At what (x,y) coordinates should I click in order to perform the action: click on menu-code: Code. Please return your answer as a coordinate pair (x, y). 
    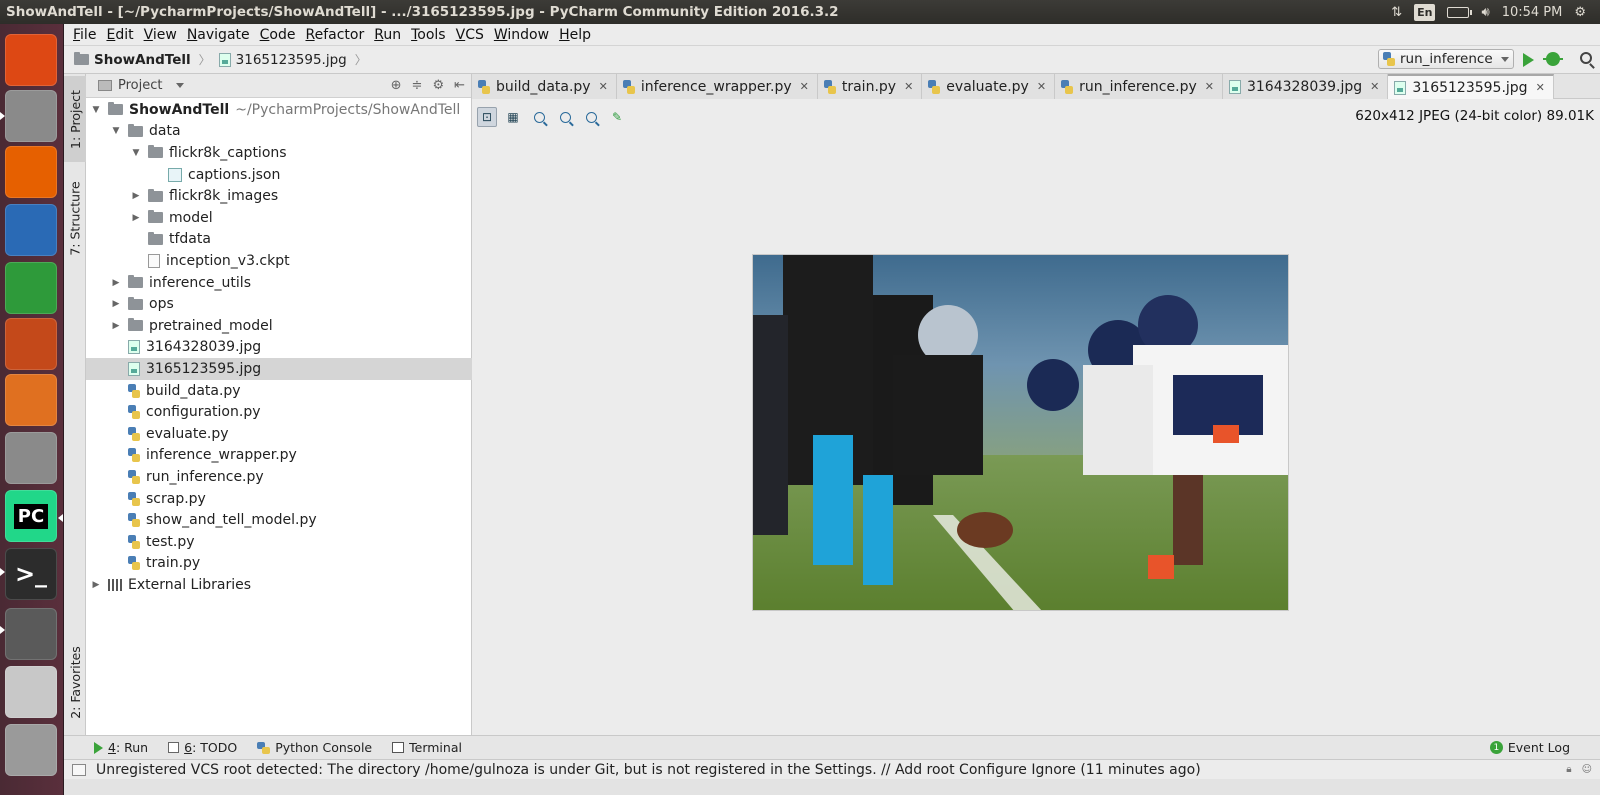
    Looking at the image, I should click on (278, 35).